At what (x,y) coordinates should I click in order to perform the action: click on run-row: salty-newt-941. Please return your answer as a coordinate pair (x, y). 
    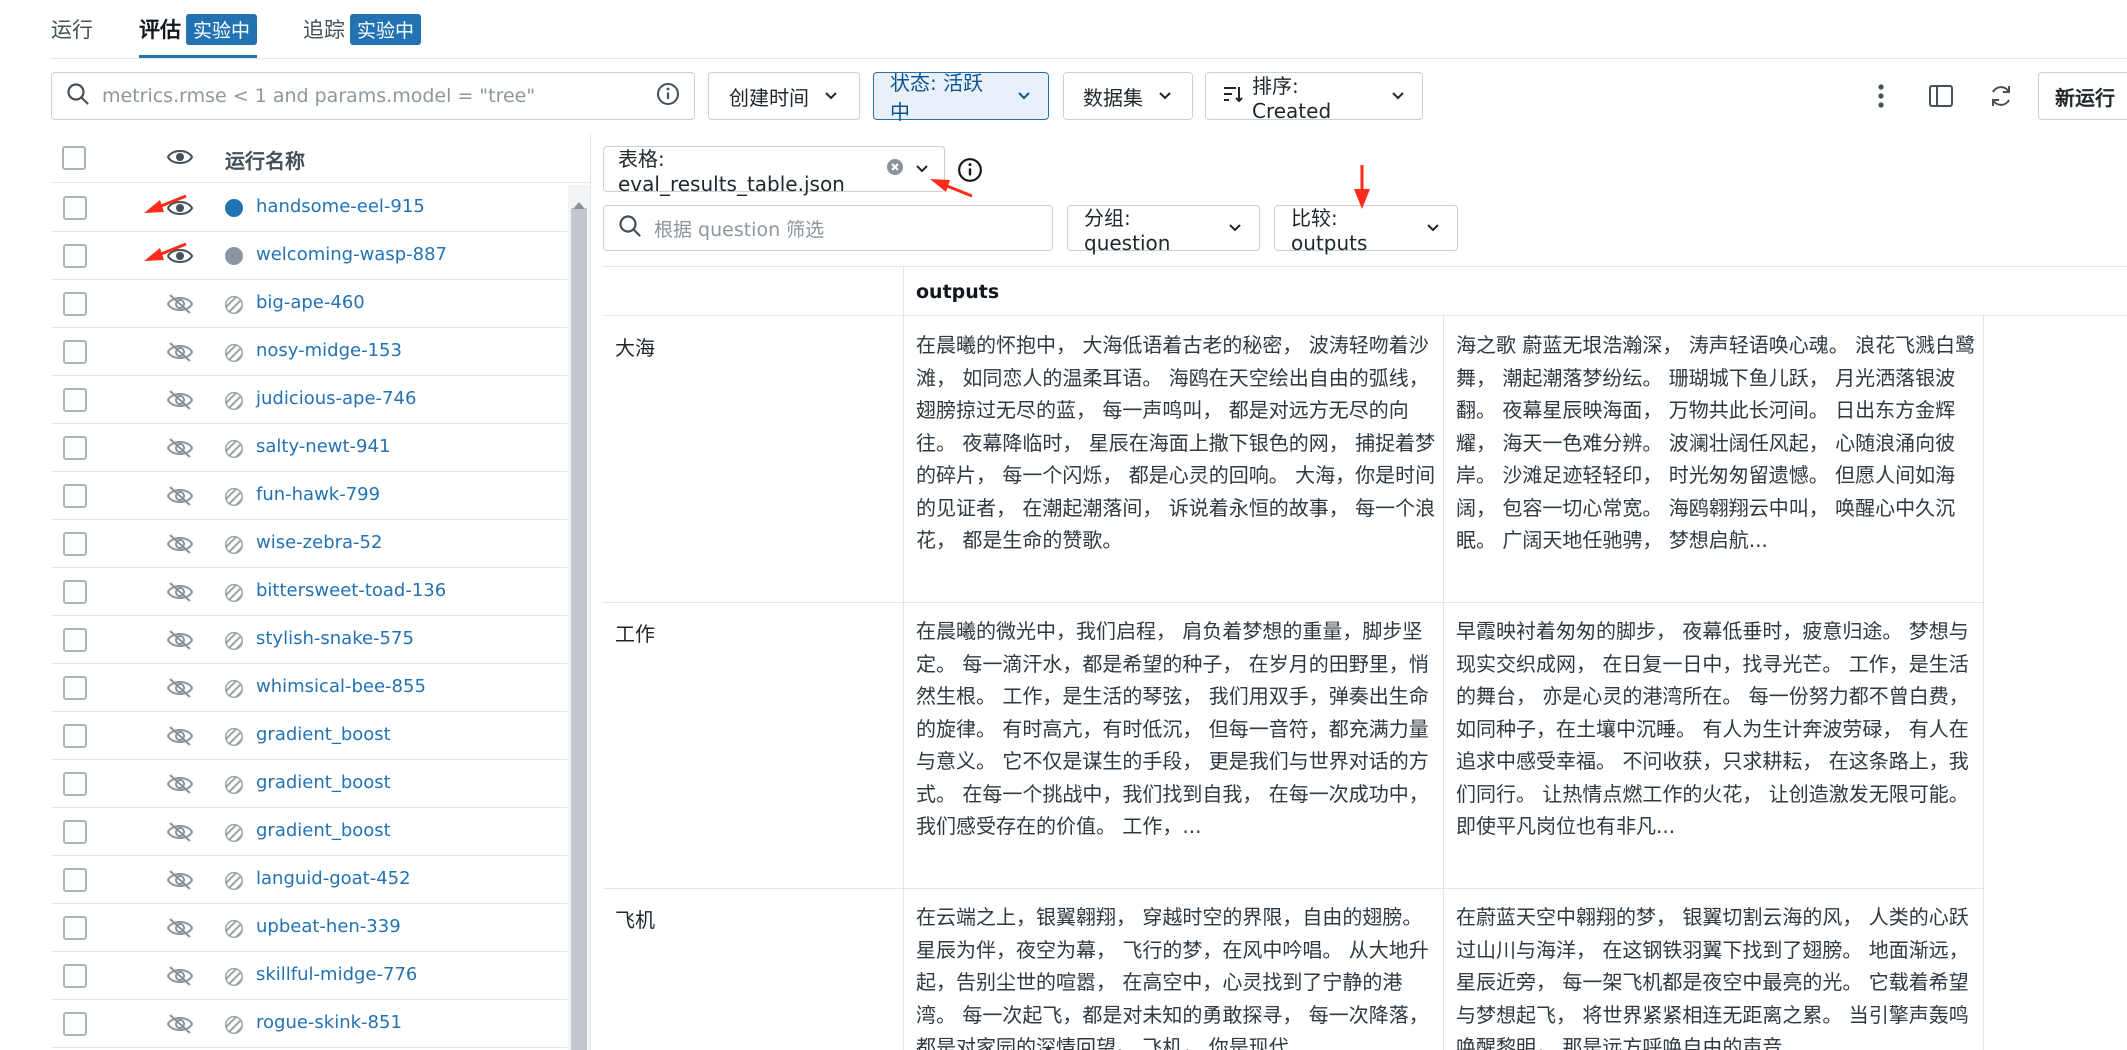
    Looking at the image, I should click on (309, 448).